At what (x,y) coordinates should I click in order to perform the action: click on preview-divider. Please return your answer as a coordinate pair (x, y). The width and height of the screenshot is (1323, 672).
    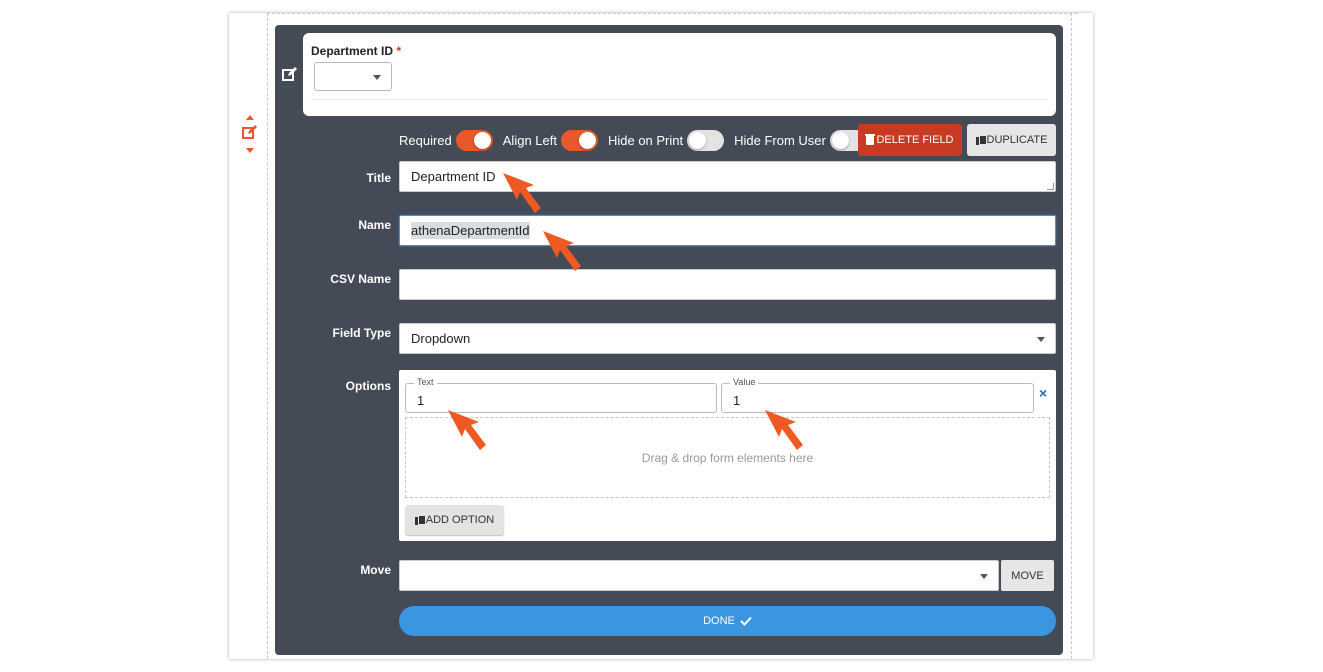
    Looking at the image, I should click on (679, 99).